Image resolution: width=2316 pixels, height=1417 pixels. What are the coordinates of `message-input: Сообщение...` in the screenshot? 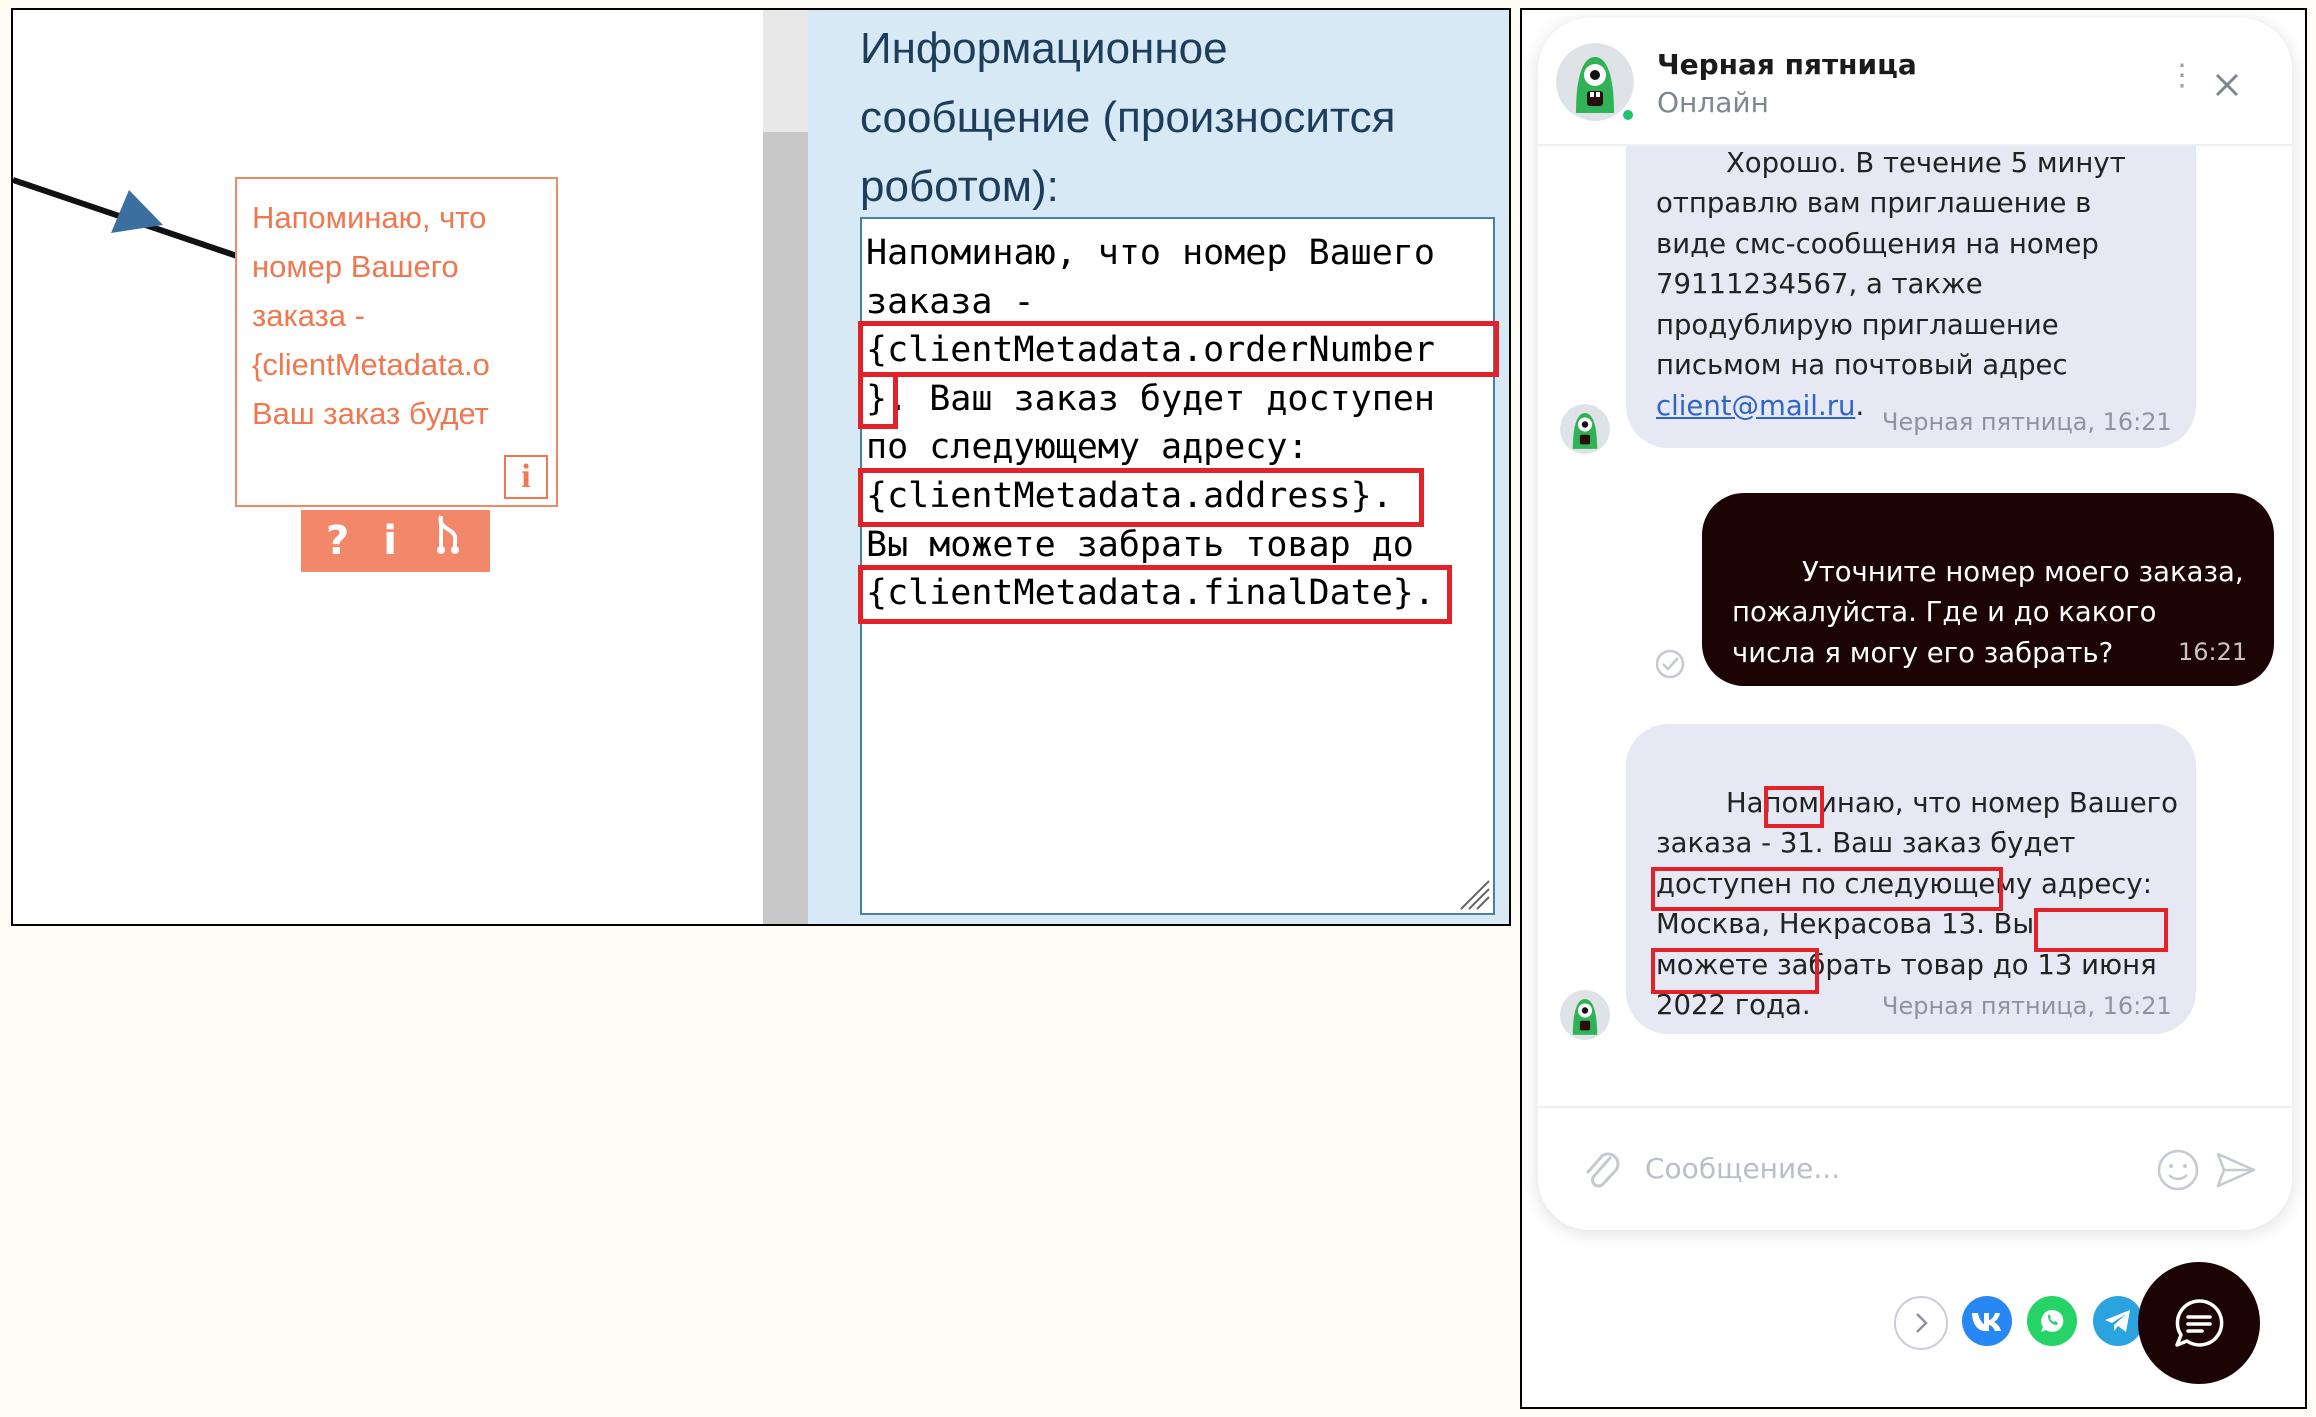 It's located at (1742, 1168).